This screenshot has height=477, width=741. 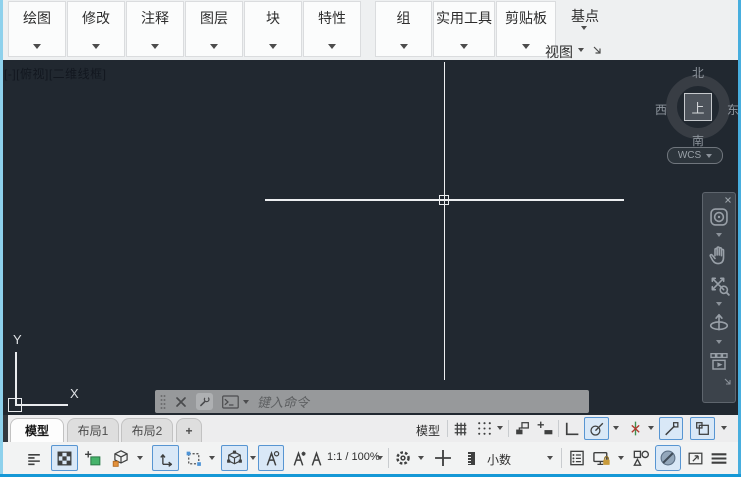 I want to click on hardware-acceleration-toggle, so click(x=64, y=458).